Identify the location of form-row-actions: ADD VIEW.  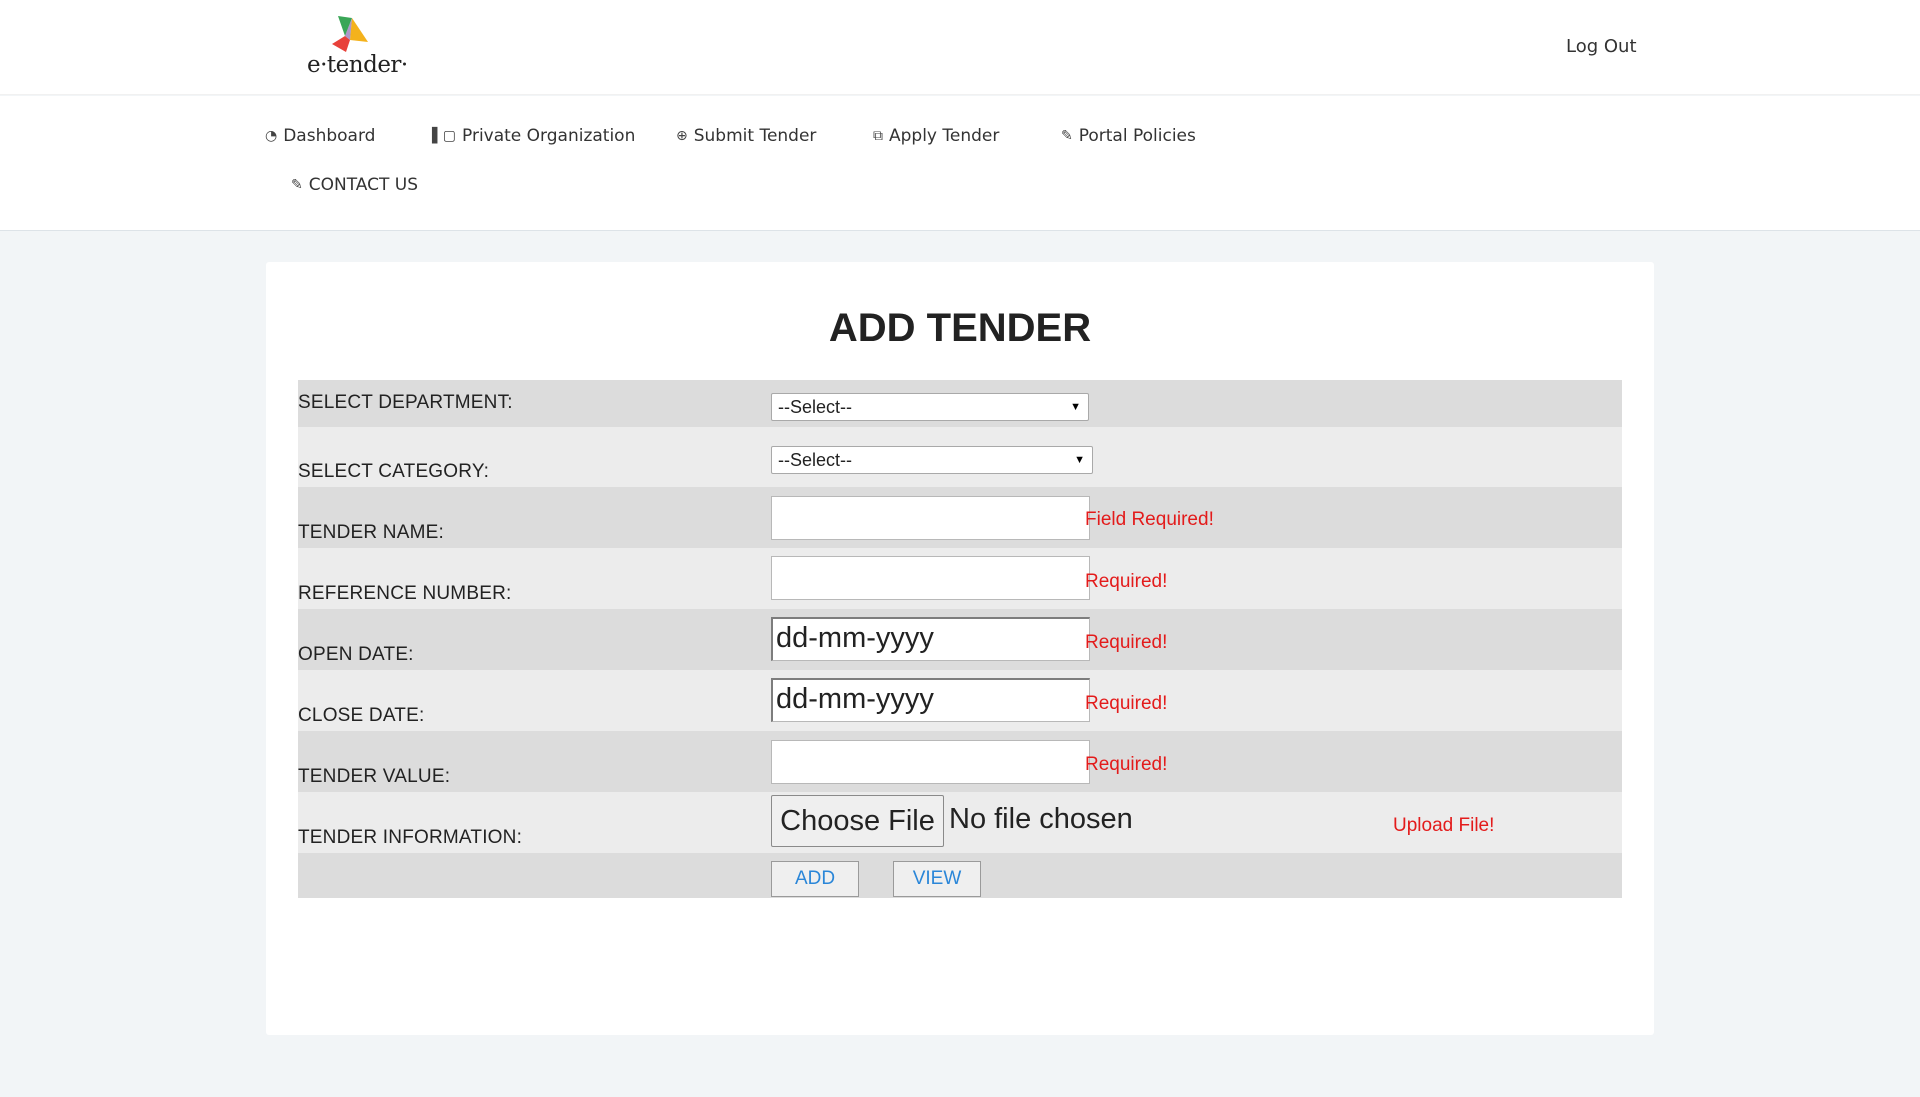
(960, 875).